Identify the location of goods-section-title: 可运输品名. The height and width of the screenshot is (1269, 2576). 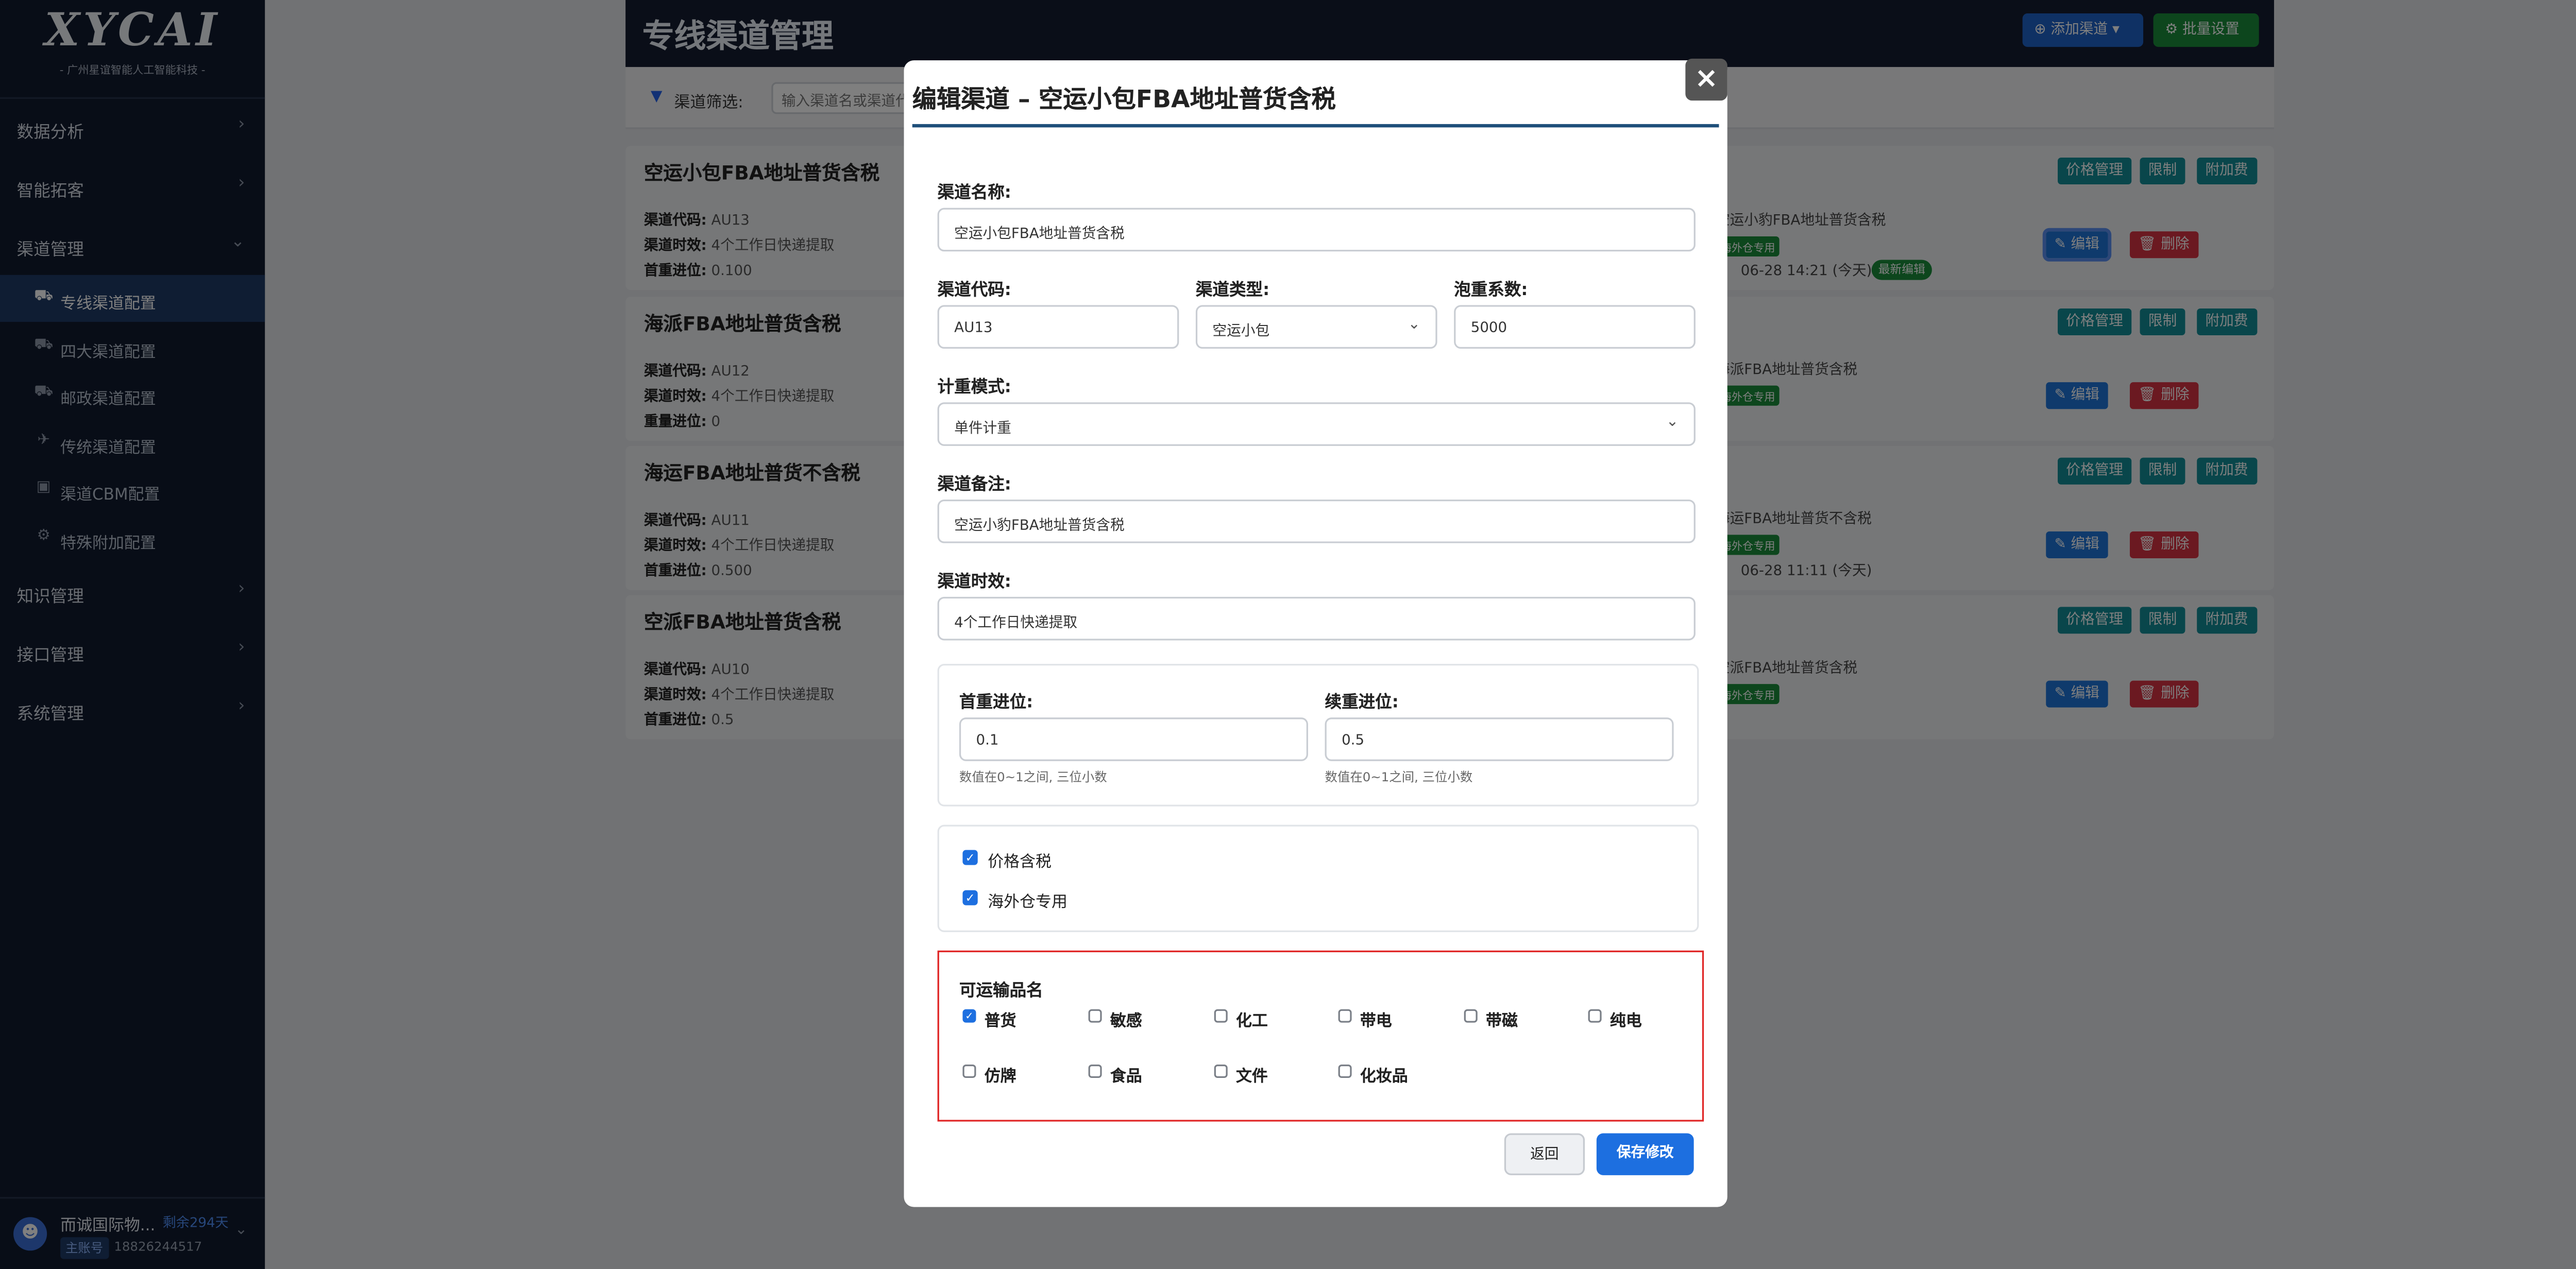
(1001, 991).